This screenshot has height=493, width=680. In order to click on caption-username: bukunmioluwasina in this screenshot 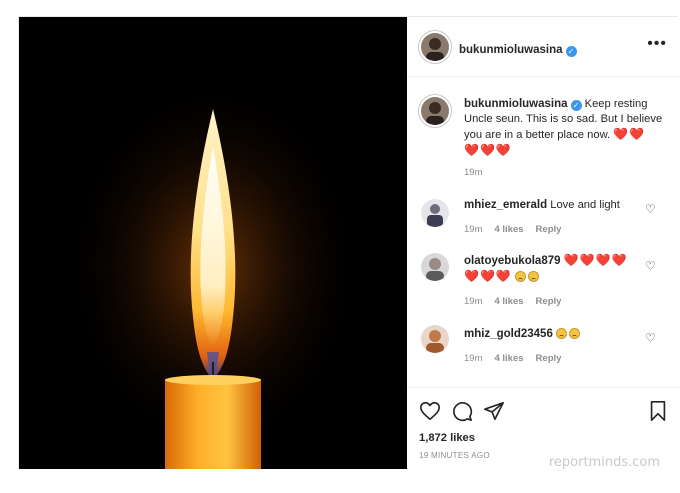, I will do `click(516, 104)`.